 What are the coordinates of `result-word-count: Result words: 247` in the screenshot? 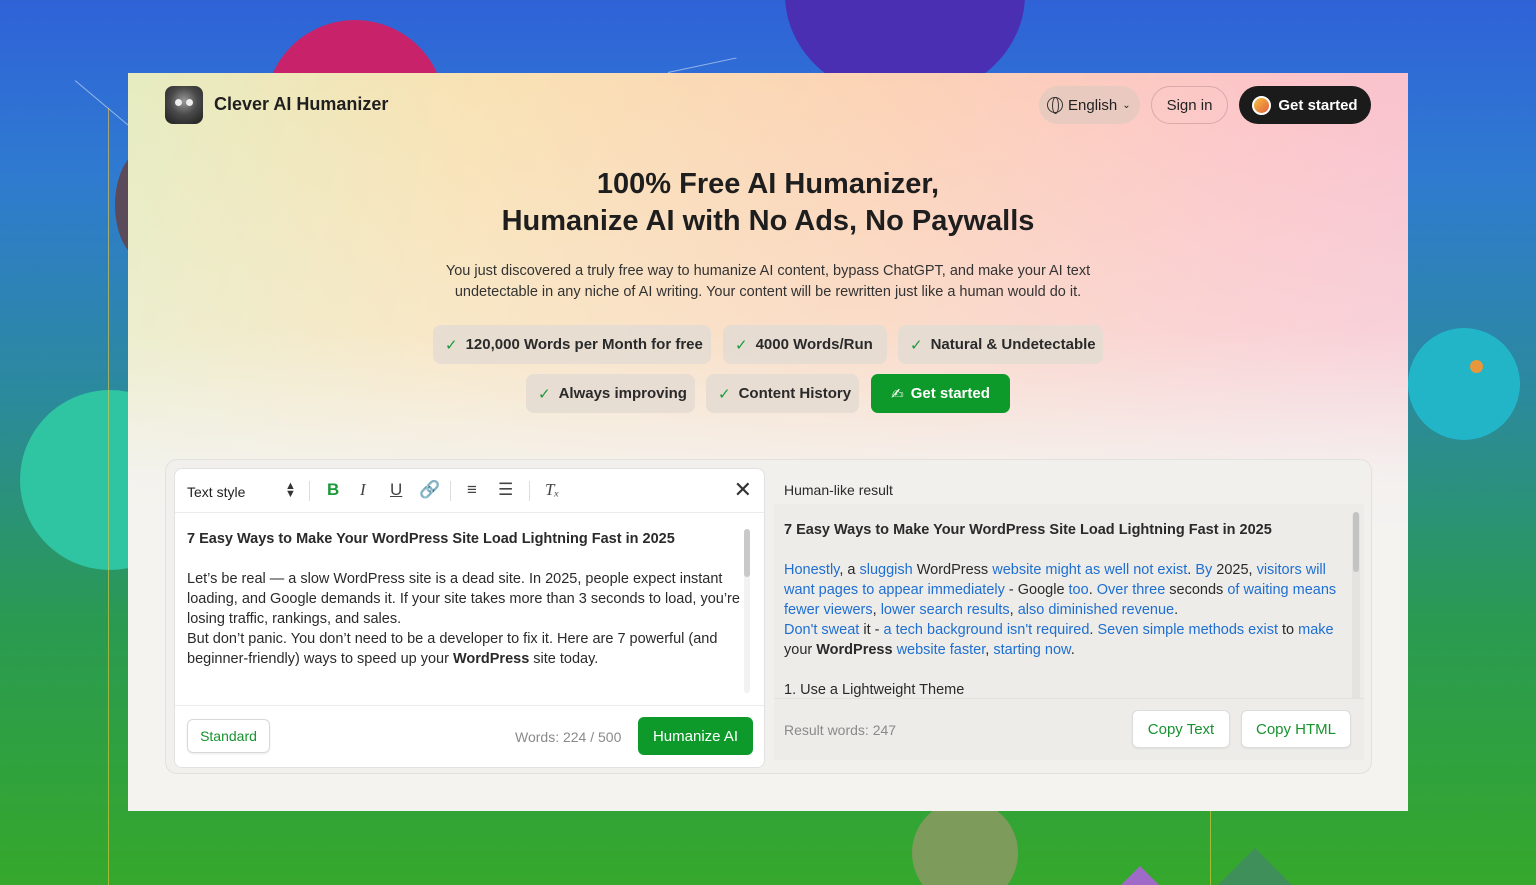 It's located at (840, 730).